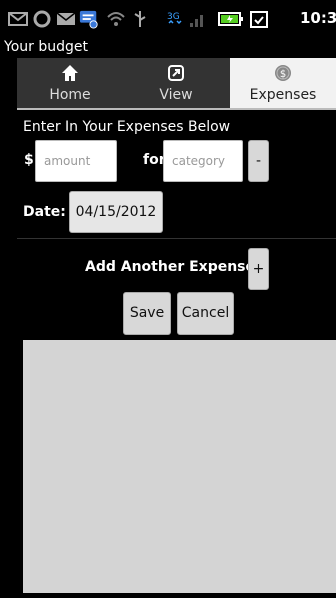  I want to click on tab-bar: Home View $ Expenses, so click(176, 84).